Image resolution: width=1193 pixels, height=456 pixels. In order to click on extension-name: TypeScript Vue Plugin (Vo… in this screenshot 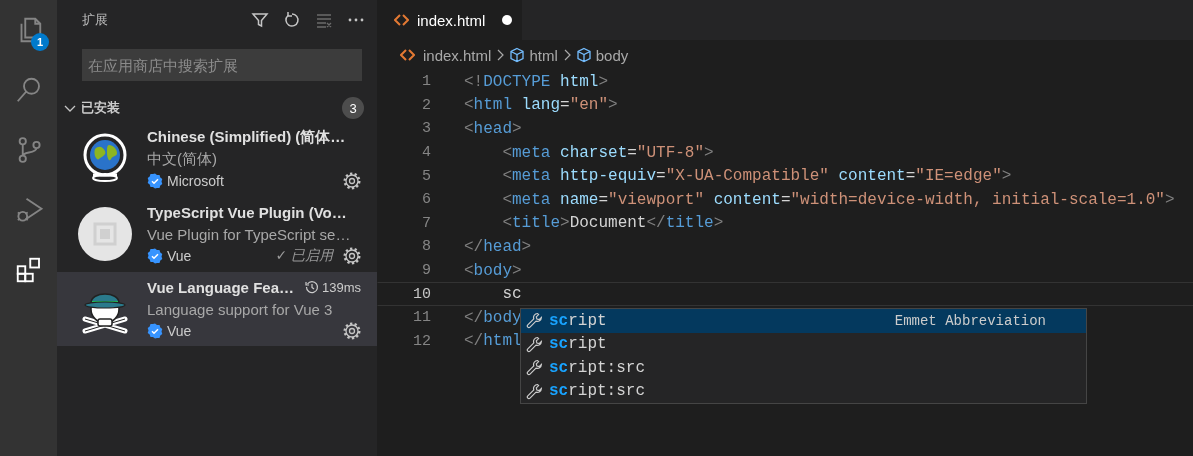, I will do `click(247, 212)`.